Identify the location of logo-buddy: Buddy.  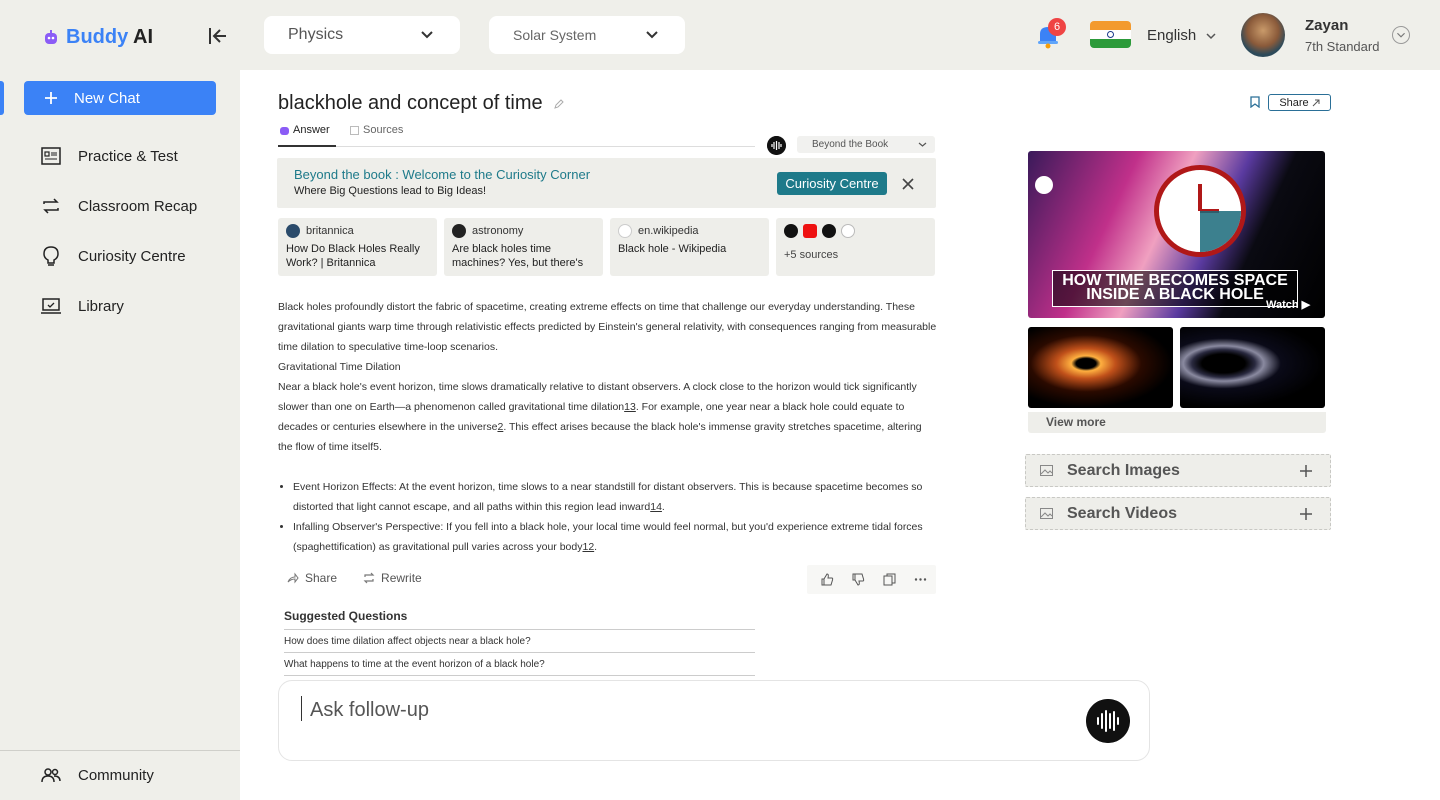
(97, 37).